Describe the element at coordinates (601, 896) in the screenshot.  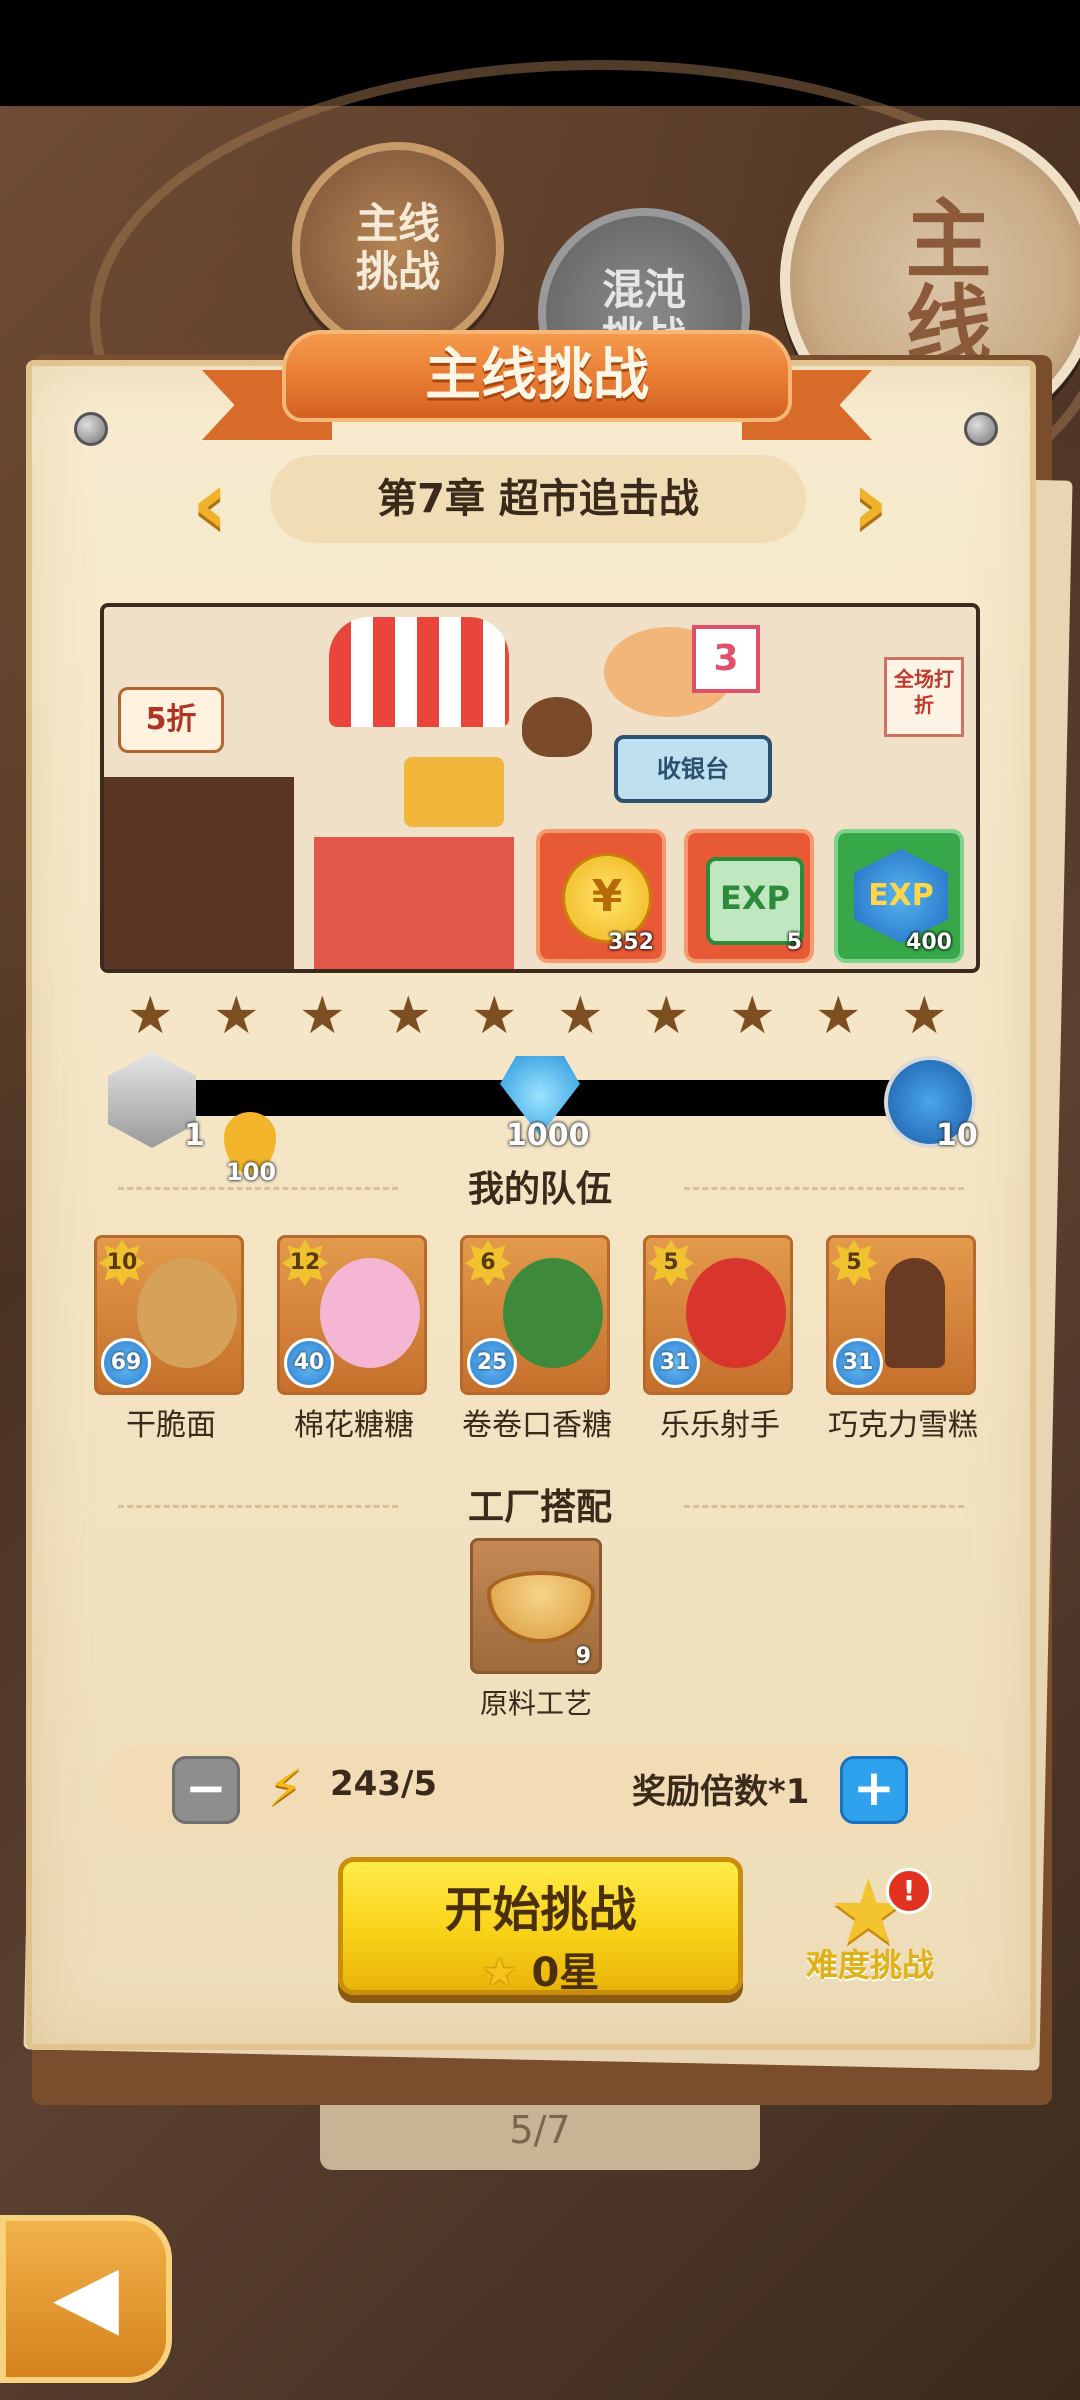
I see `reward-coin: ¥ 352` at that location.